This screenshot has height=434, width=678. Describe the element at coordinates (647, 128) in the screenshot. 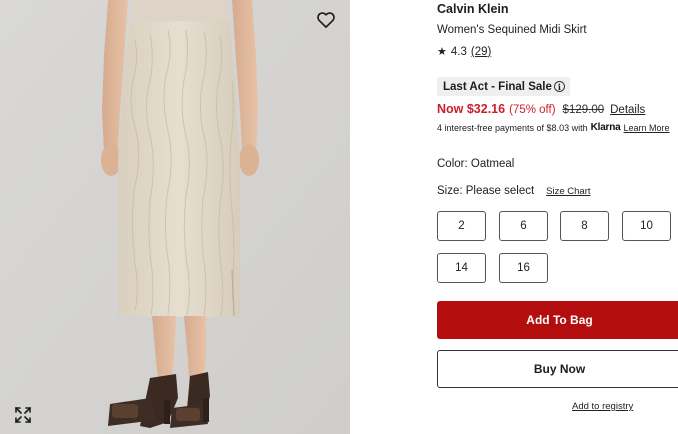

I see `klarna-learn-more-link: Learn More` at that location.